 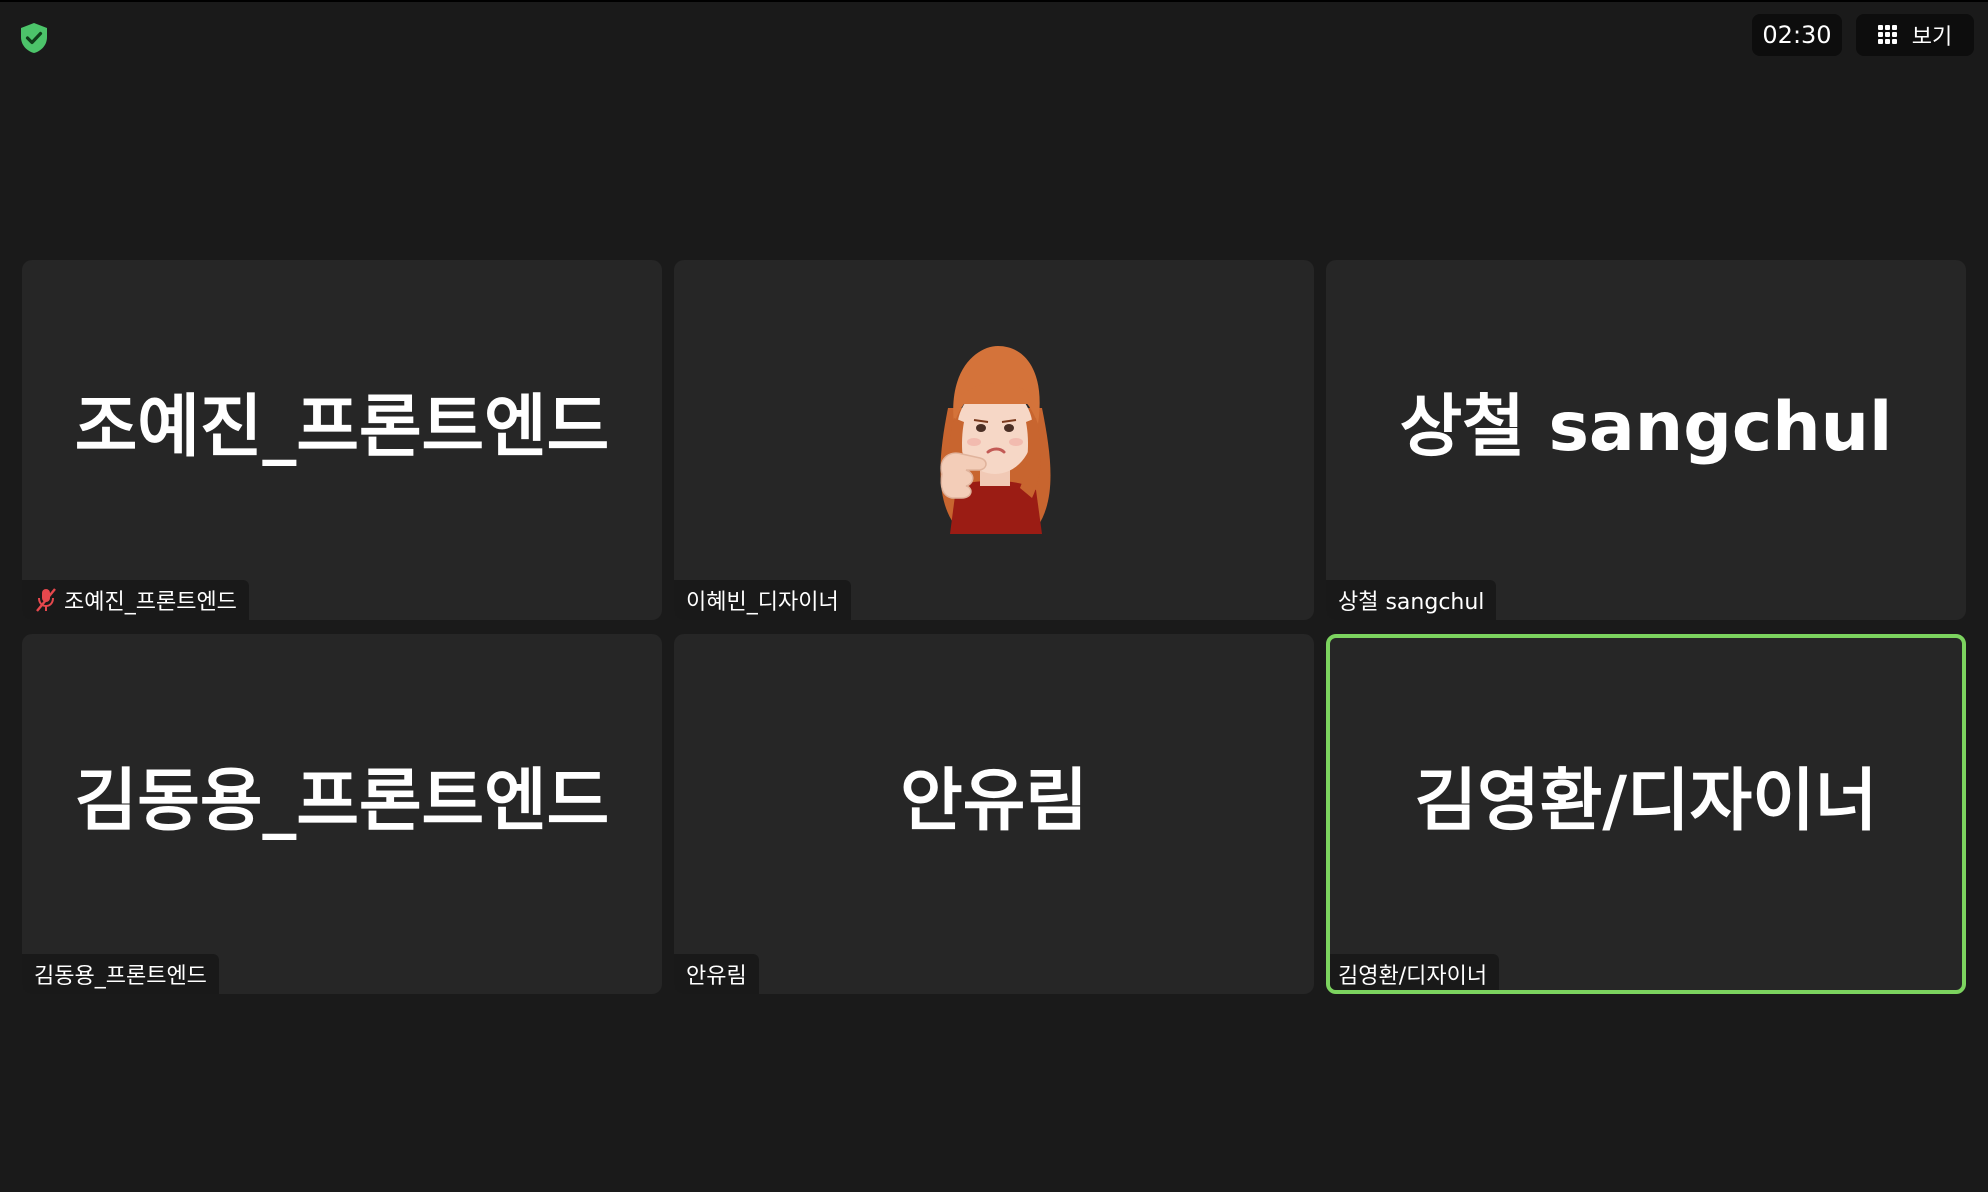 I want to click on participant-label-text: 이혜빈_디자이너, so click(x=762, y=602).